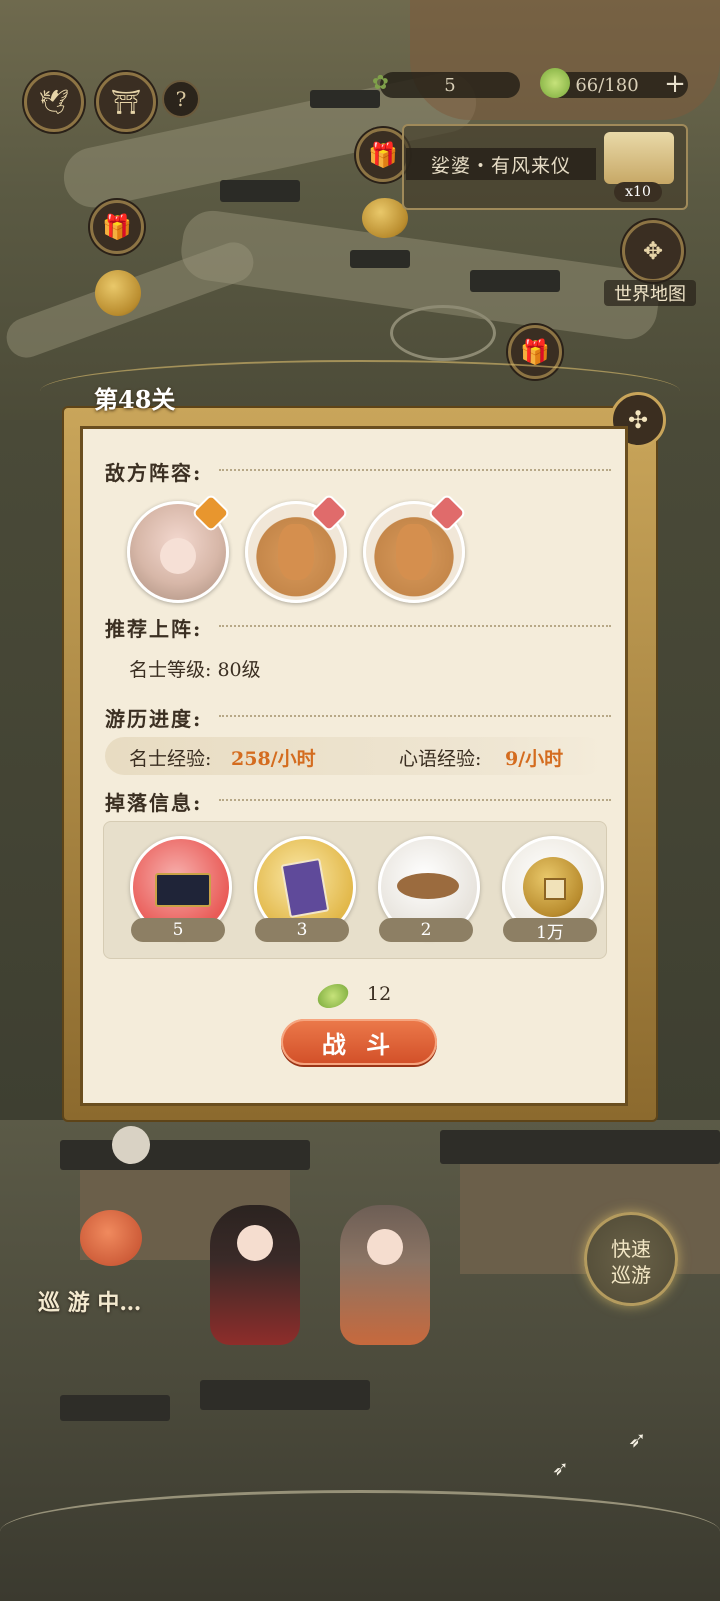 This screenshot has width=720, height=1601. Describe the element at coordinates (501, 164) in the screenshot. I see `event-title: 娑婆・有风来仪` at that location.